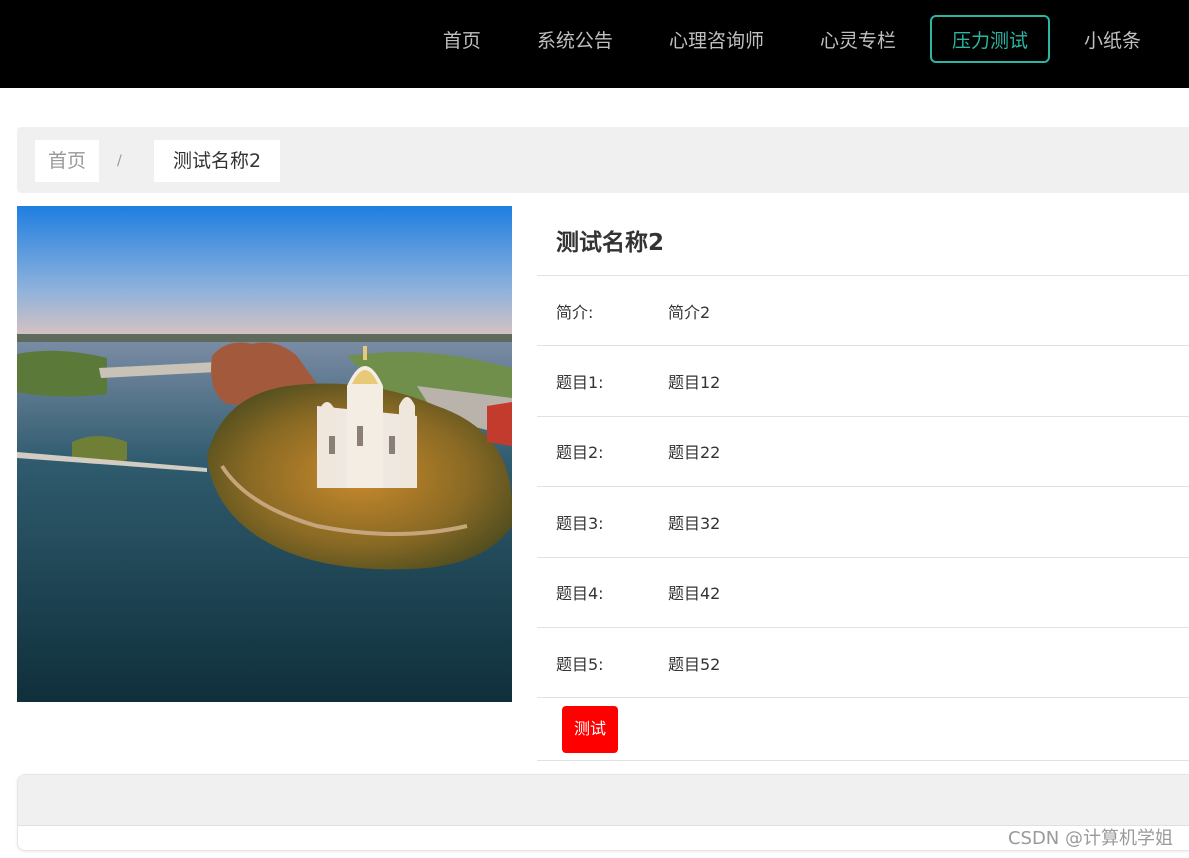 This screenshot has height=858, width=1189. Describe the element at coordinates (580, 594) in the screenshot. I see `row-label-question-4: 题目4:` at that location.